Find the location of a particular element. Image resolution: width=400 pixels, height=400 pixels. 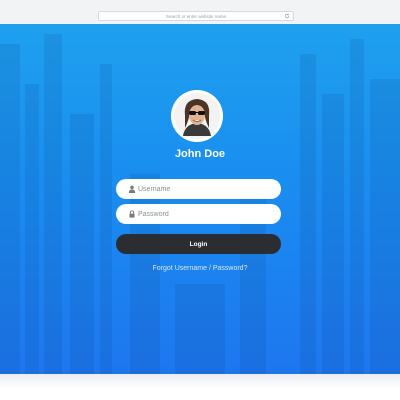

address-bar: Search or enter website name is located at coordinates (196, 16).